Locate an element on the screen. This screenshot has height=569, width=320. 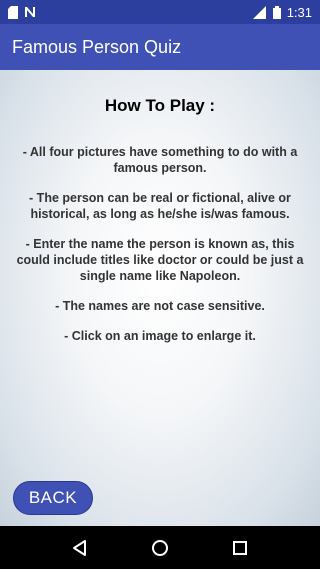
rule-item: - The names are not case sensitive. is located at coordinates (160, 306).